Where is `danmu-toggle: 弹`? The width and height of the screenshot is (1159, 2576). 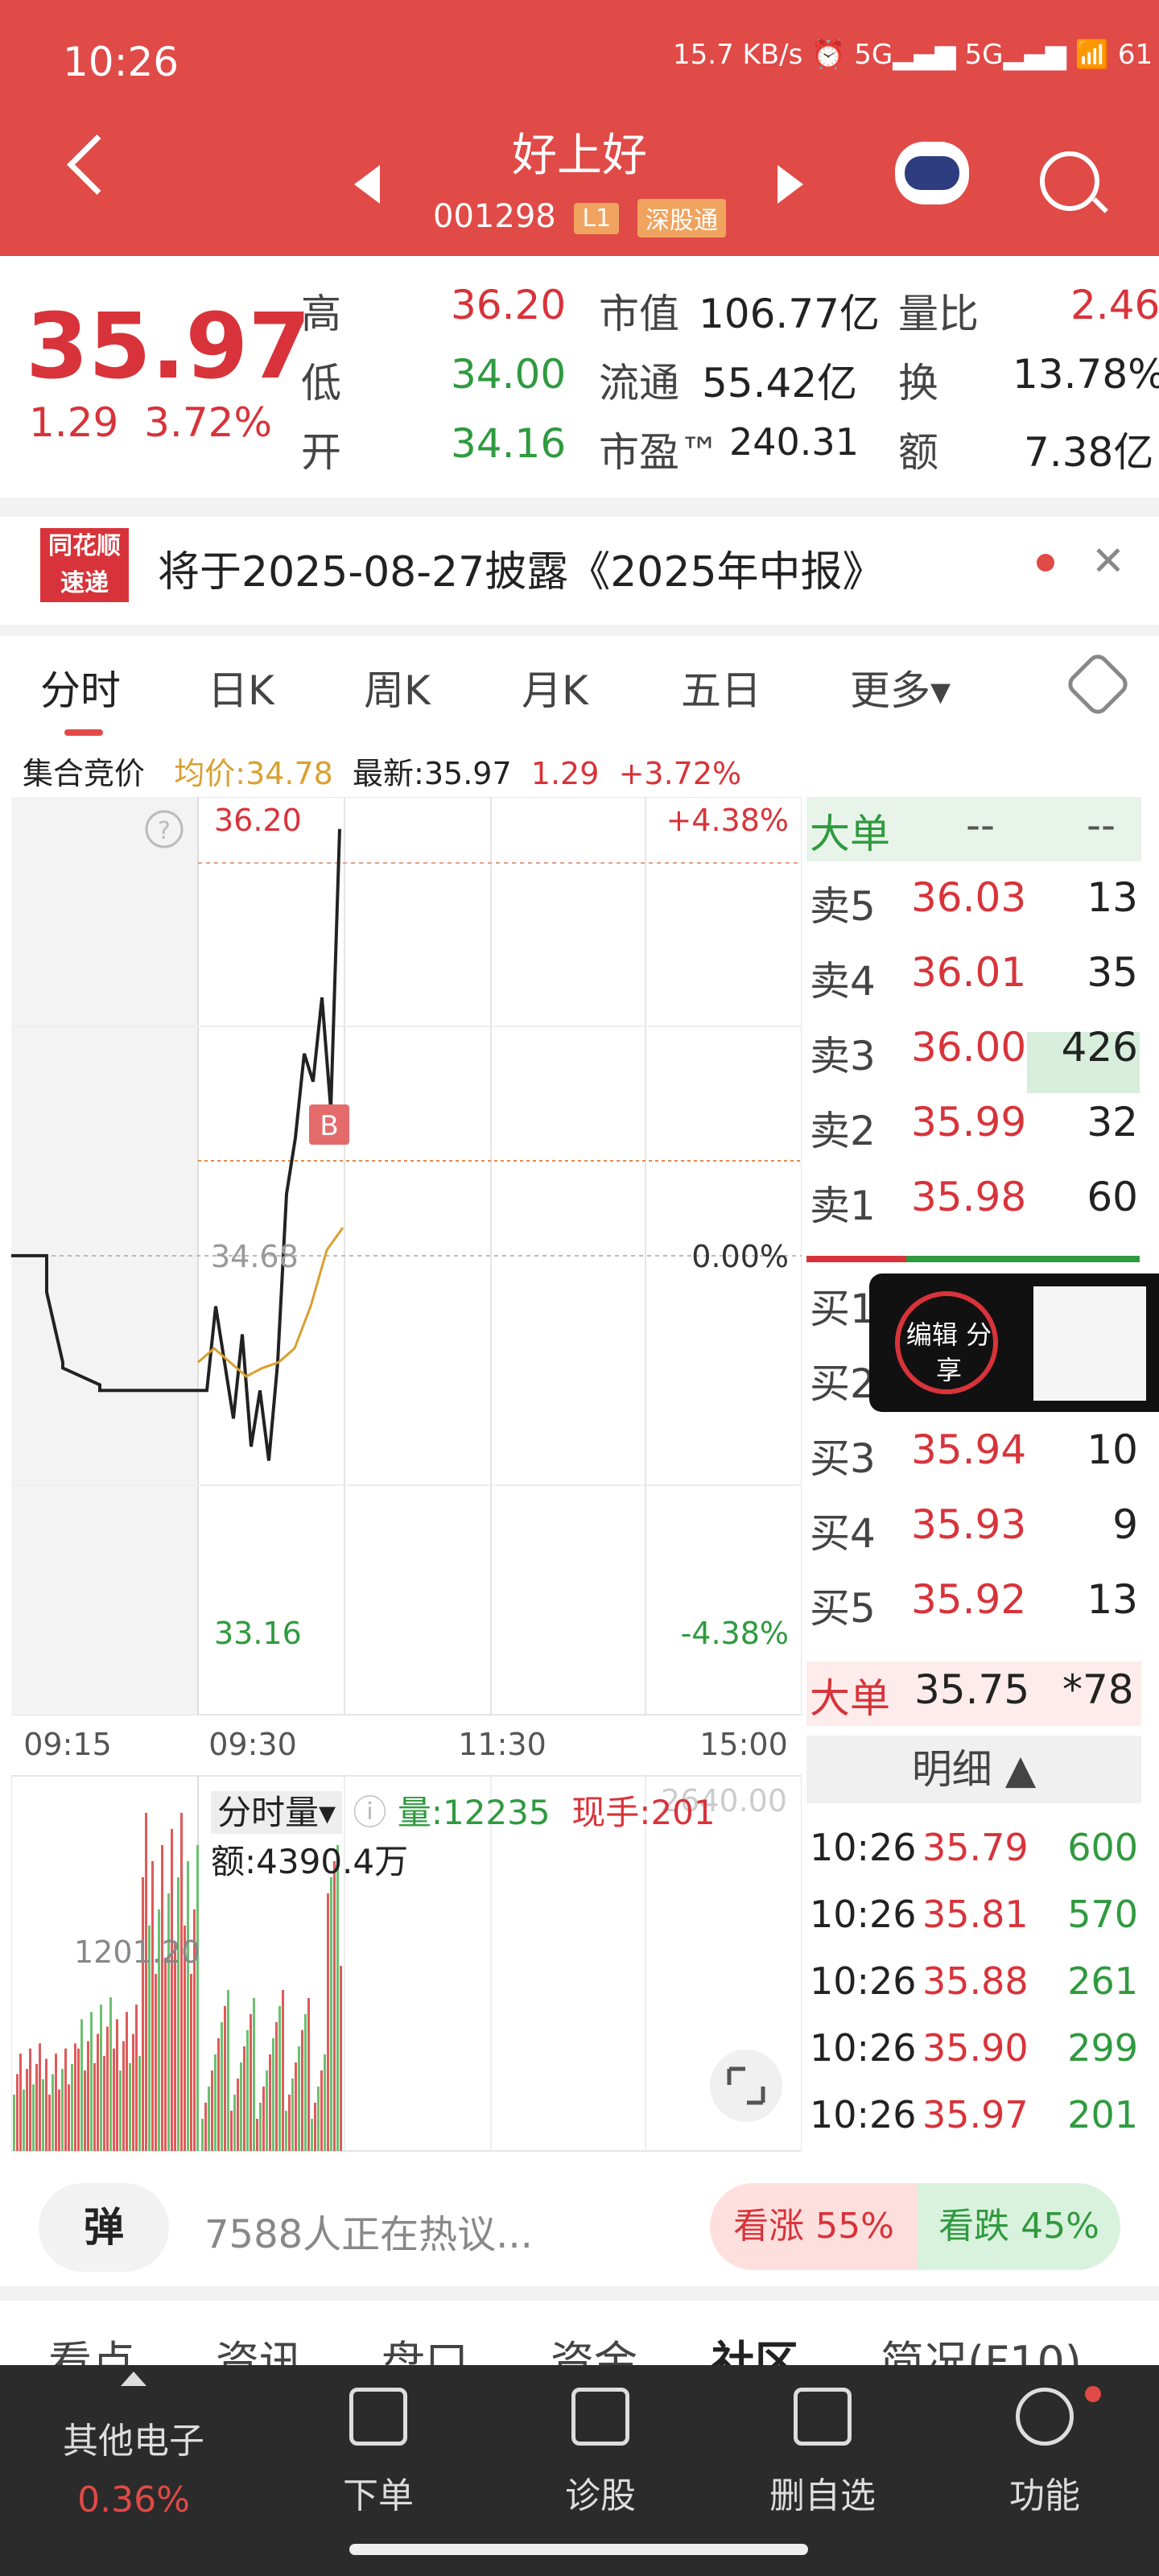 danmu-toggle: 弹 is located at coordinates (104, 2227).